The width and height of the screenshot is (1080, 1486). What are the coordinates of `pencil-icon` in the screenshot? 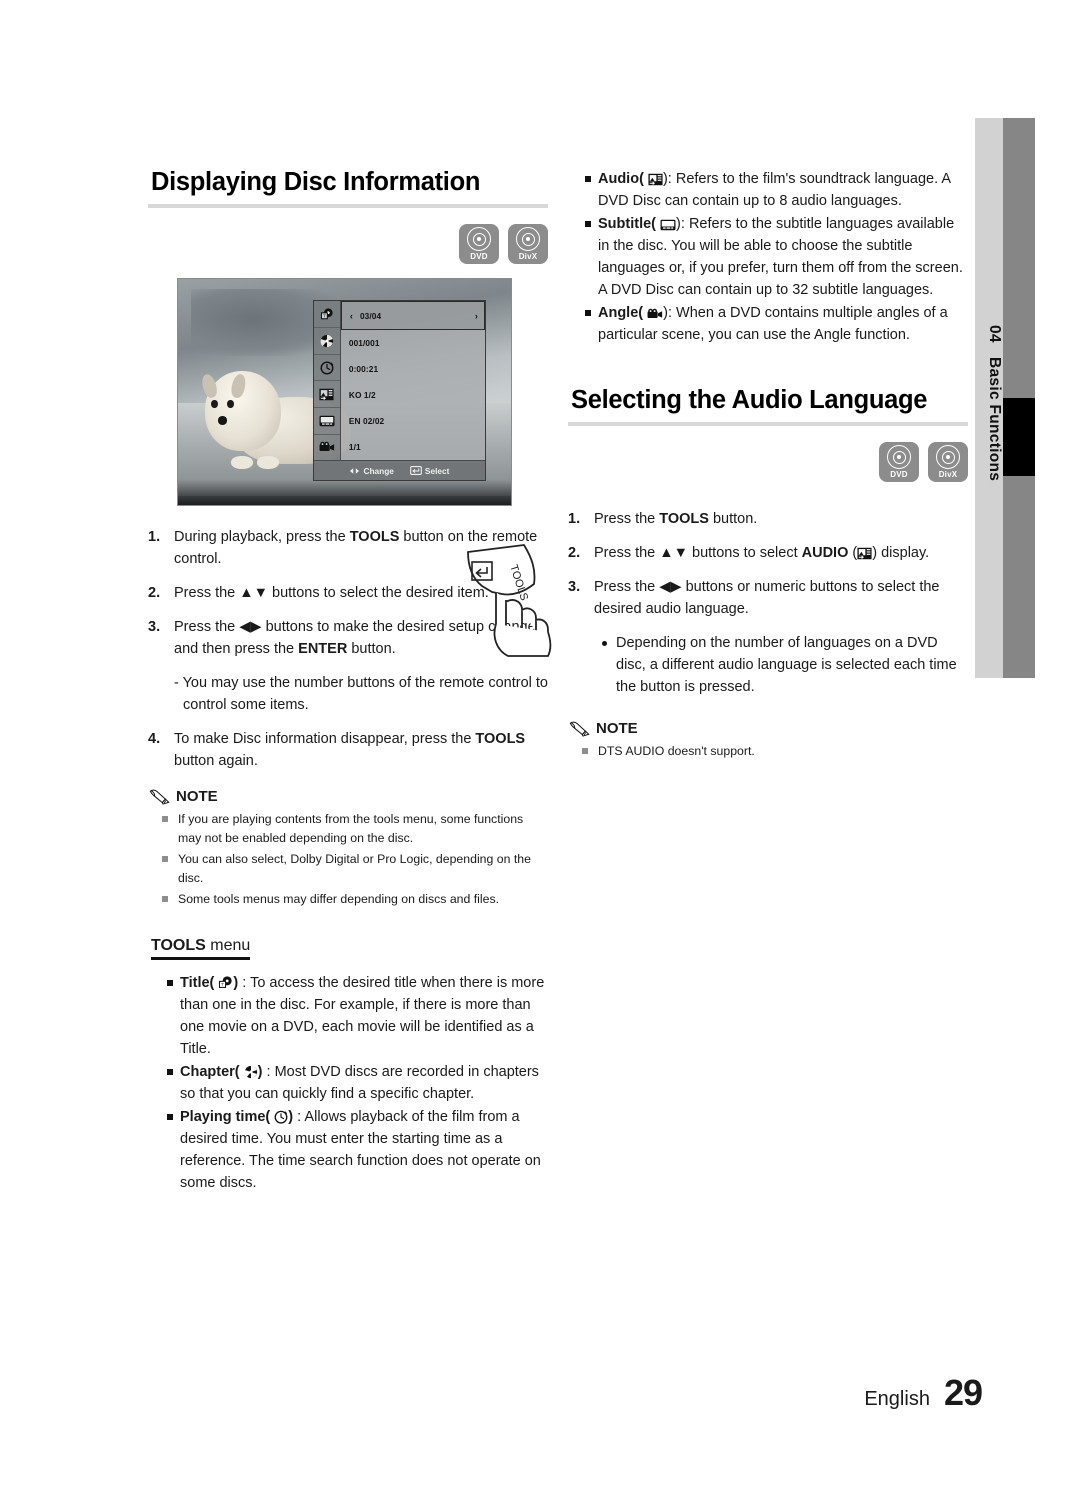 It's located at (579, 729).